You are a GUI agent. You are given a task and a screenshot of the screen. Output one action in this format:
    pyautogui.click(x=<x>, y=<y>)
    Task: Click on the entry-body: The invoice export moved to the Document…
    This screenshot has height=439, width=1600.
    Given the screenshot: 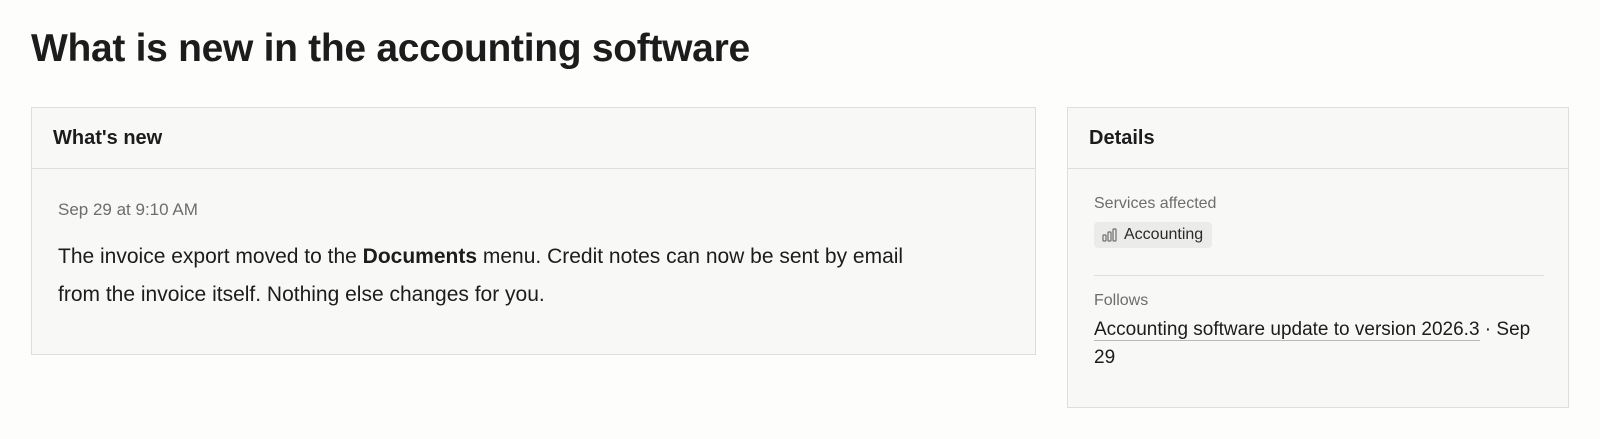 What is the action you would take?
    pyautogui.click(x=483, y=276)
    